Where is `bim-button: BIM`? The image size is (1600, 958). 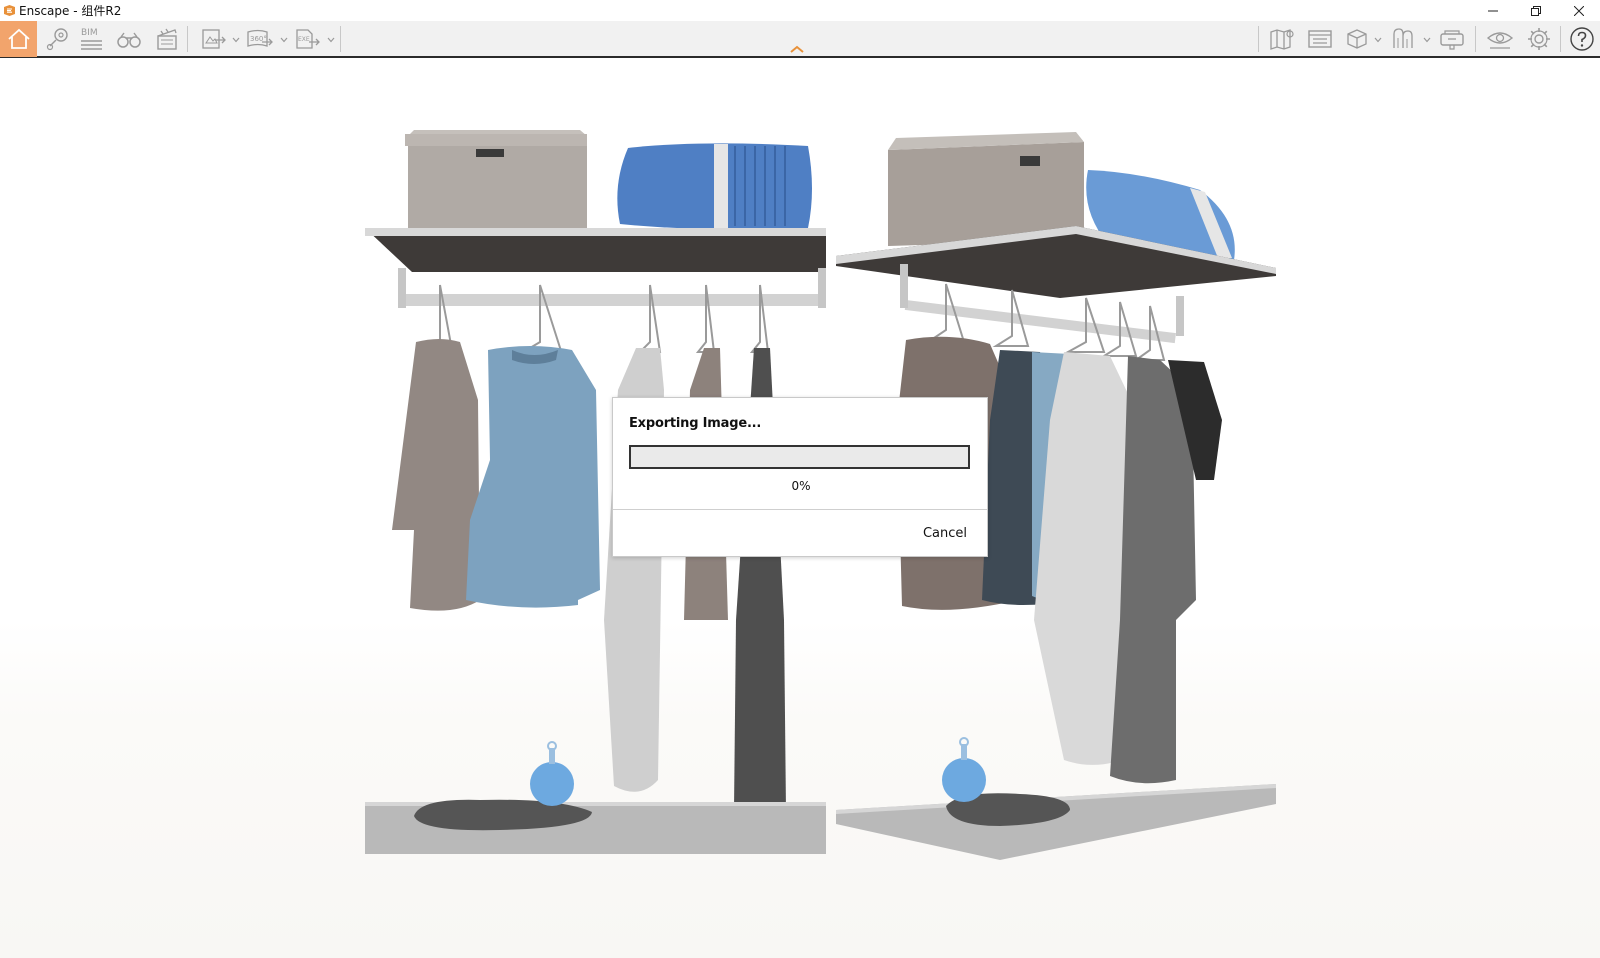
bim-button: BIM is located at coordinates (92, 39).